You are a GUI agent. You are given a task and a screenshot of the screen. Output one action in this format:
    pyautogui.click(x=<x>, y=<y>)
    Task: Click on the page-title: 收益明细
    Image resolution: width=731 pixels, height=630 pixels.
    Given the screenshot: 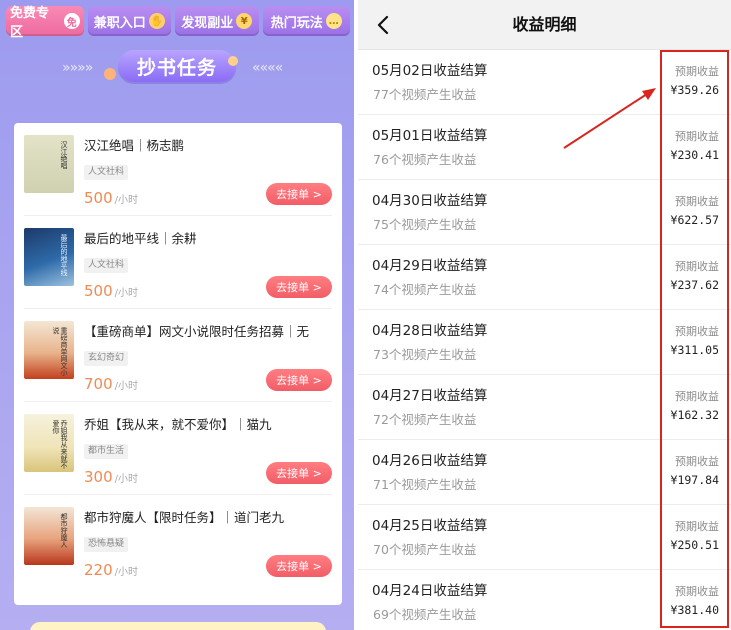 What is the action you would take?
    pyautogui.click(x=544, y=24)
    